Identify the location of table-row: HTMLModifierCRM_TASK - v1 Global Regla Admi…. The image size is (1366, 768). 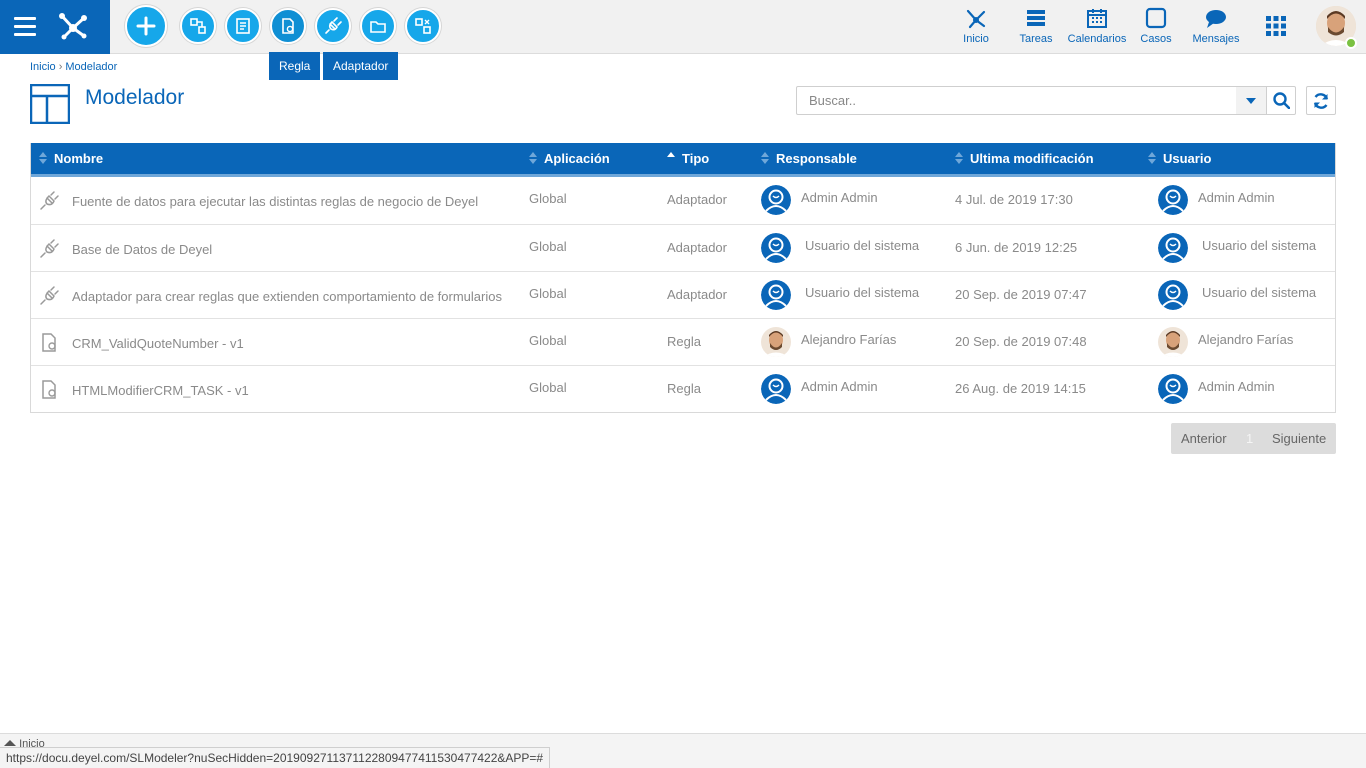
(683, 388).